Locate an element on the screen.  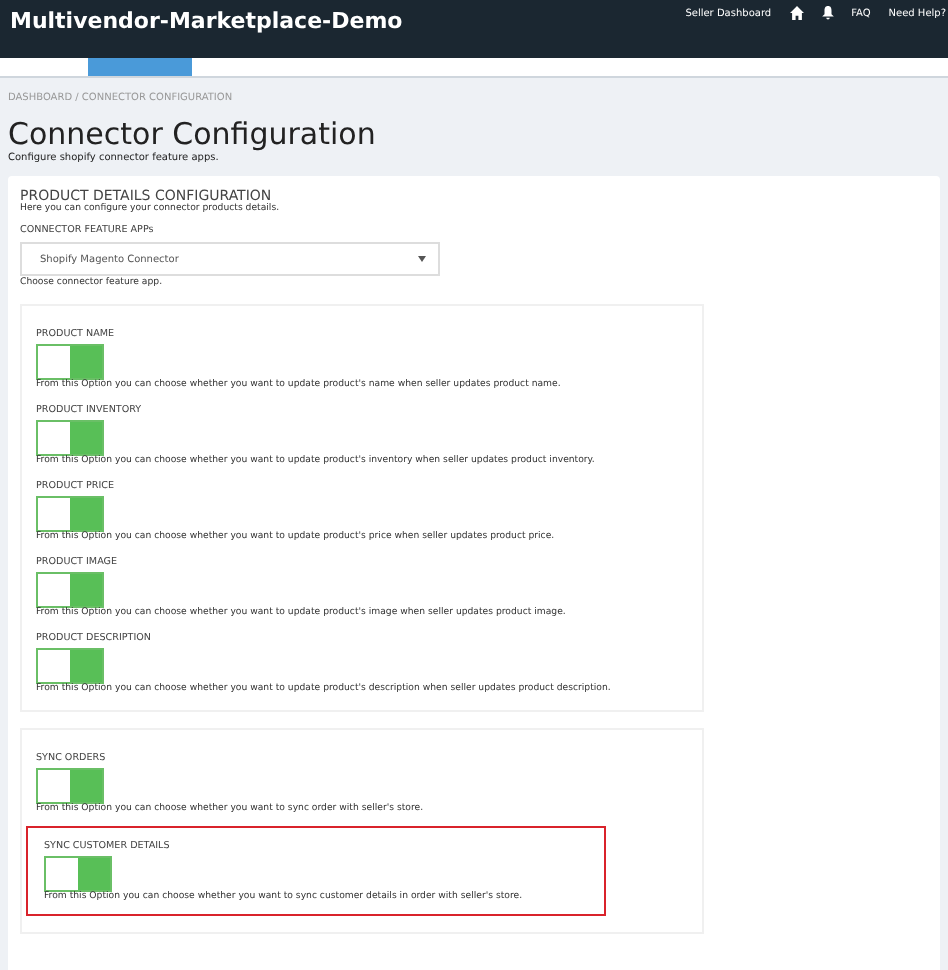
dropdown-caret-icon is located at coordinates (422, 259).